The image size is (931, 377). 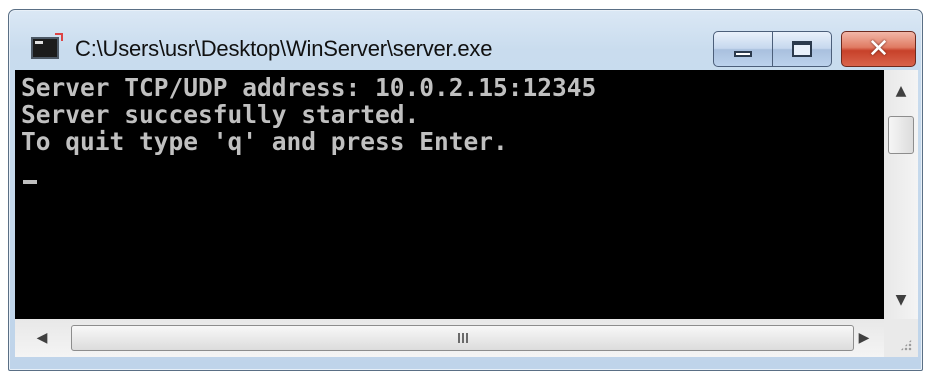 I want to click on arrow-right-icon: ▶, so click(x=864, y=338).